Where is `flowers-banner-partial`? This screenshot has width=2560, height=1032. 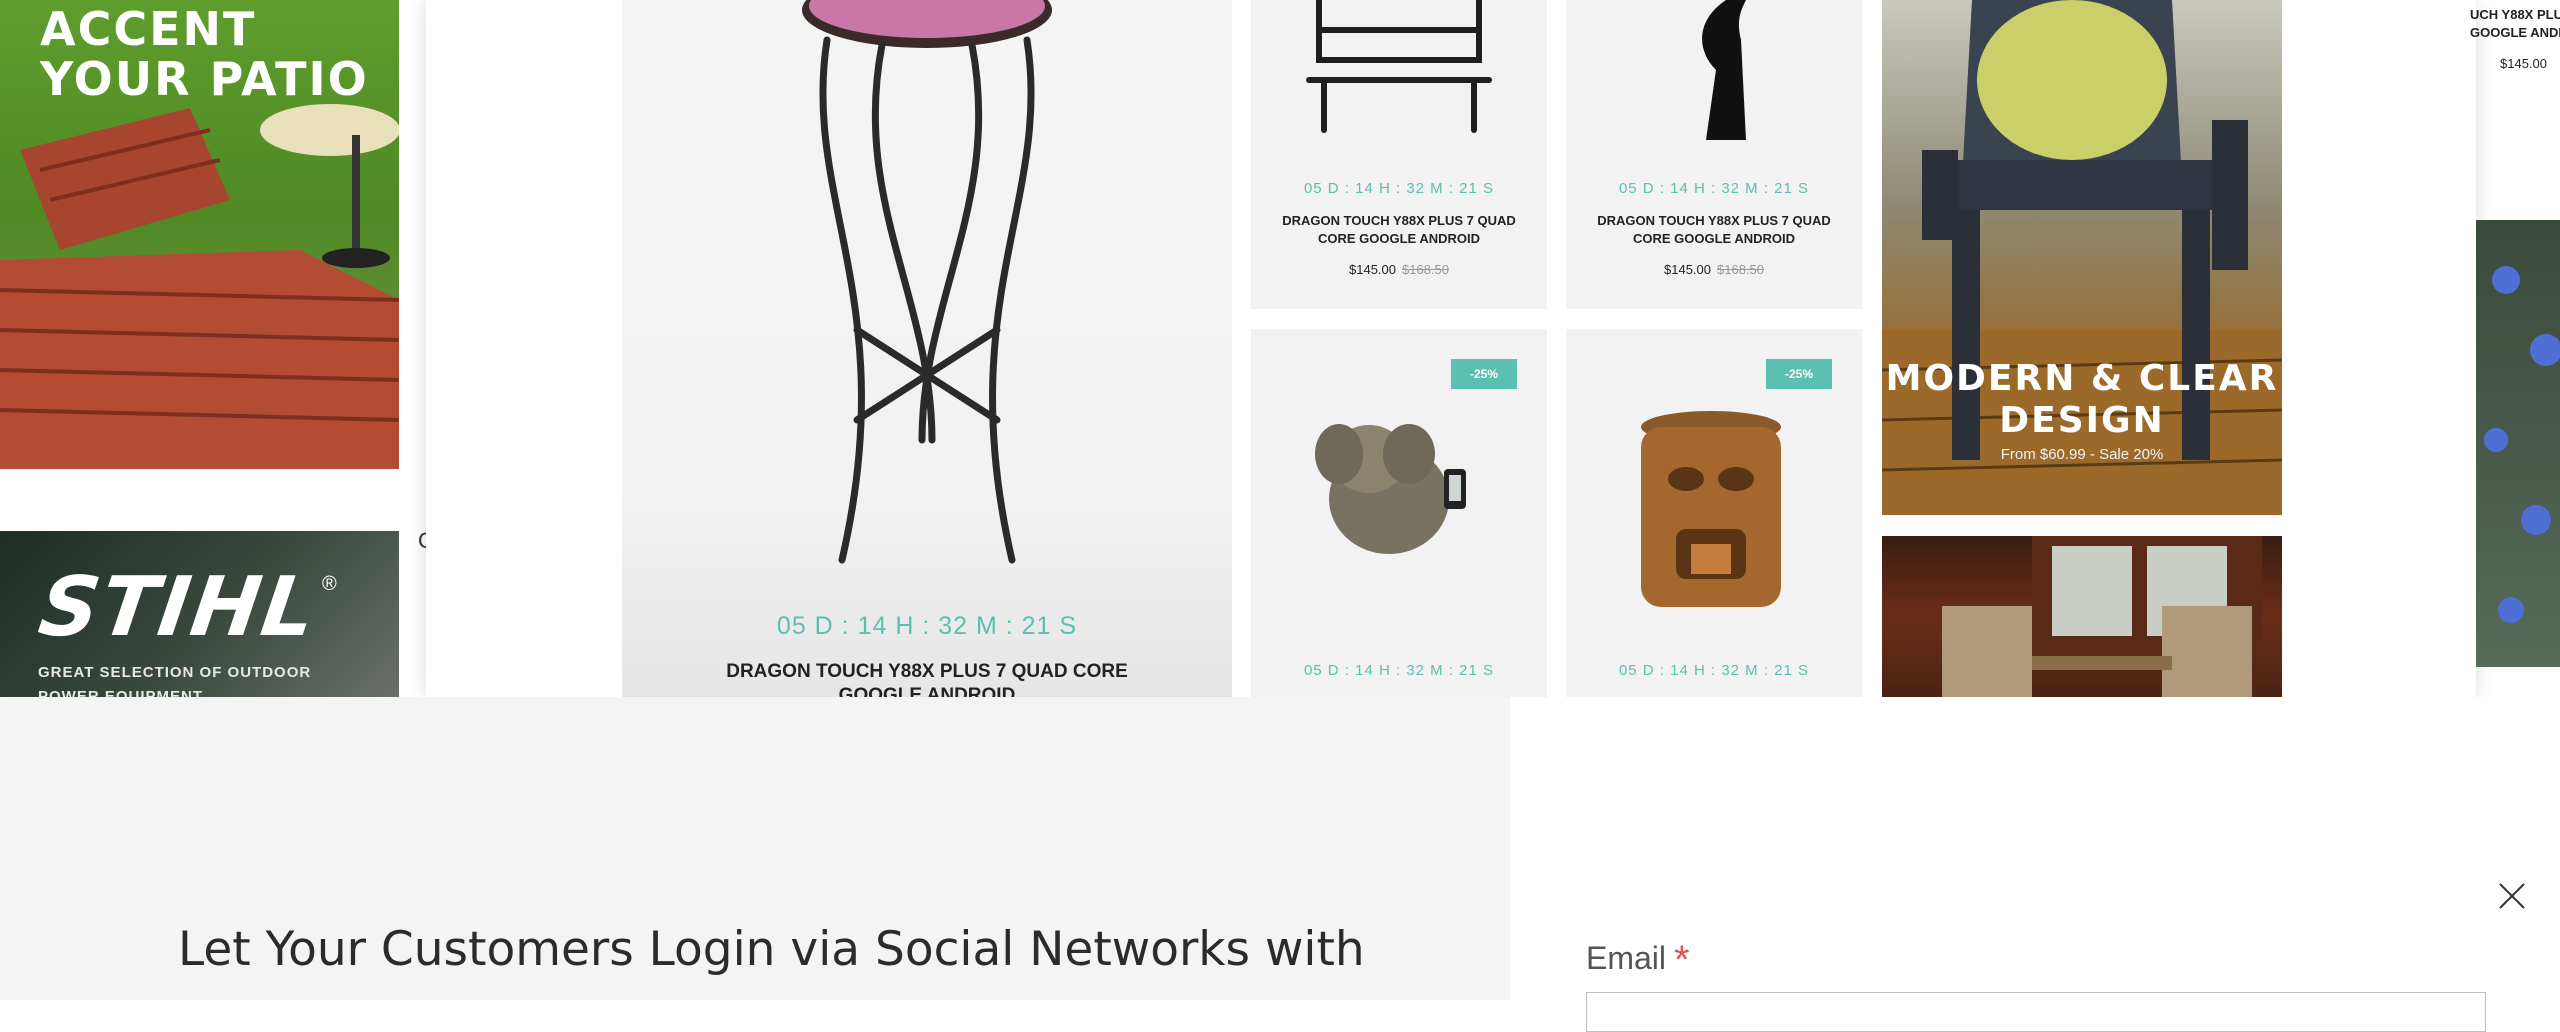
flowers-banner-partial is located at coordinates (2518, 443).